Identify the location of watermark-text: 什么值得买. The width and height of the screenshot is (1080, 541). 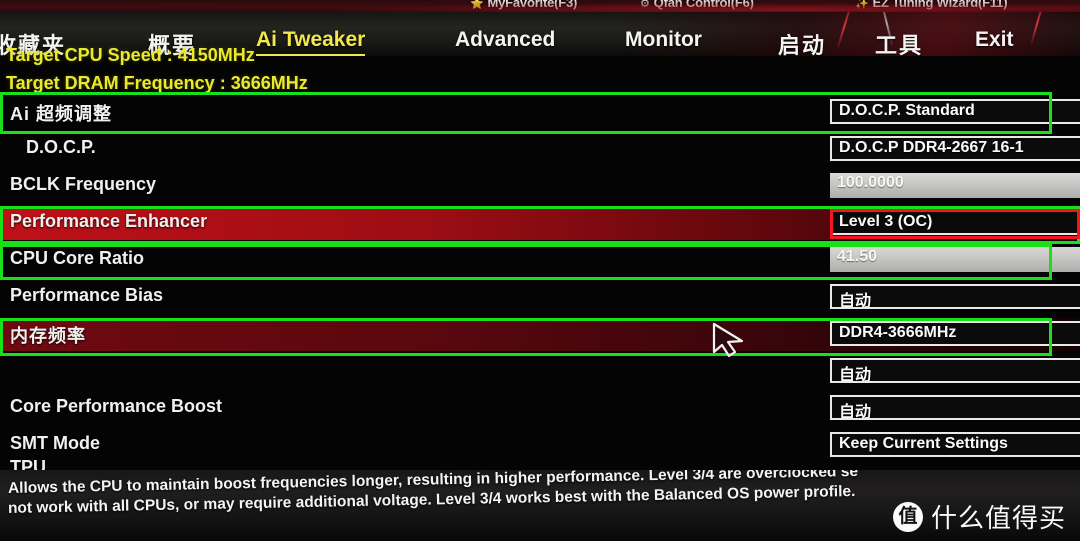
(998, 518).